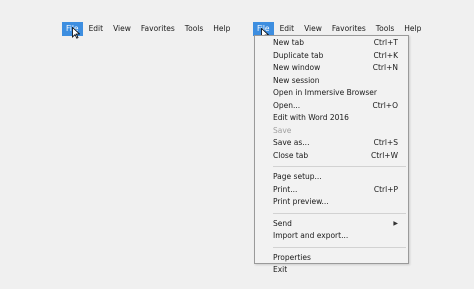  I want to click on menu-item-shortcut: Ctrl+N, so click(385, 67).